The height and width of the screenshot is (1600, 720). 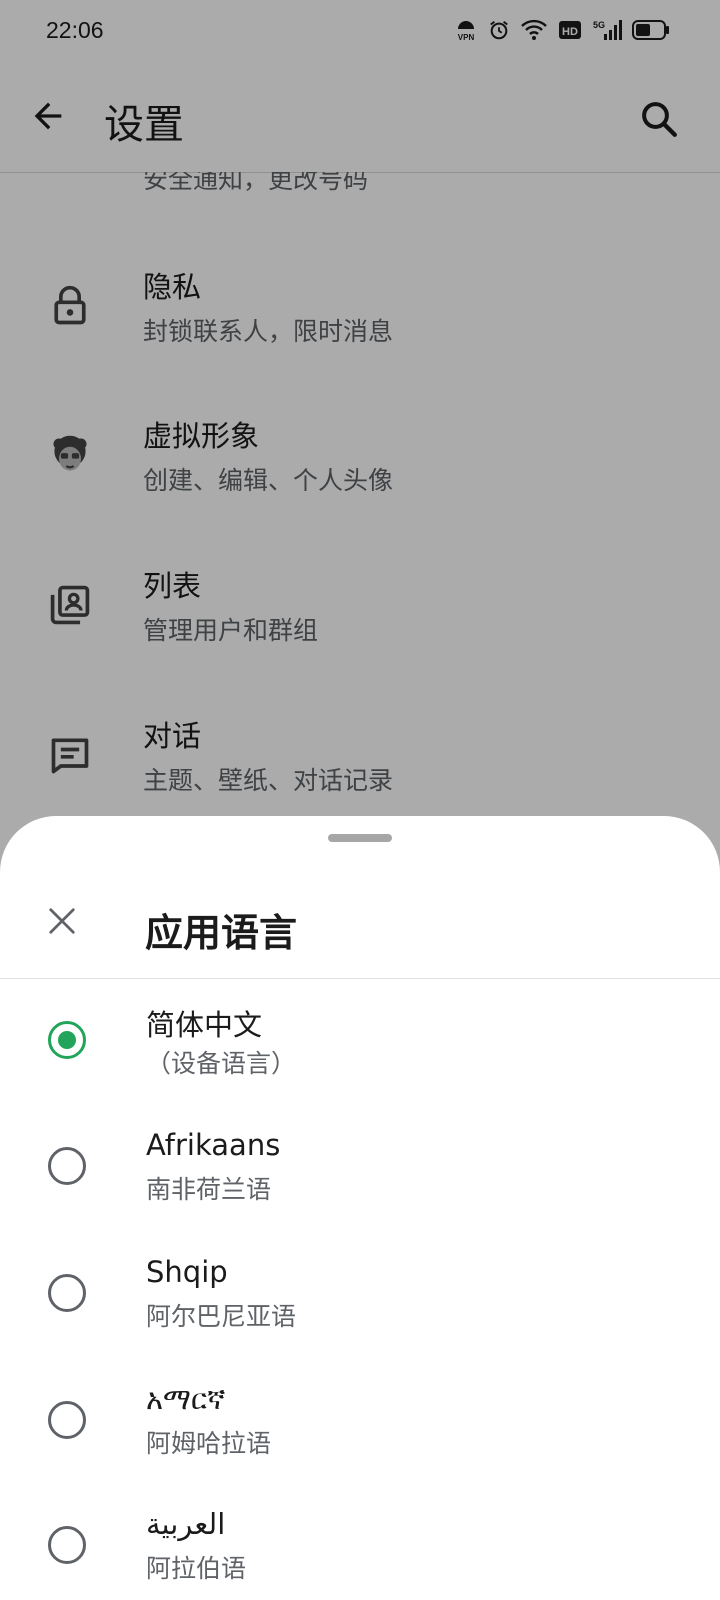 What do you see at coordinates (360, 1294) in the screenshot?
I see `language-option-albanian: Shqip 阿尔巴尼亚语` at bounding box center [360, 1294].